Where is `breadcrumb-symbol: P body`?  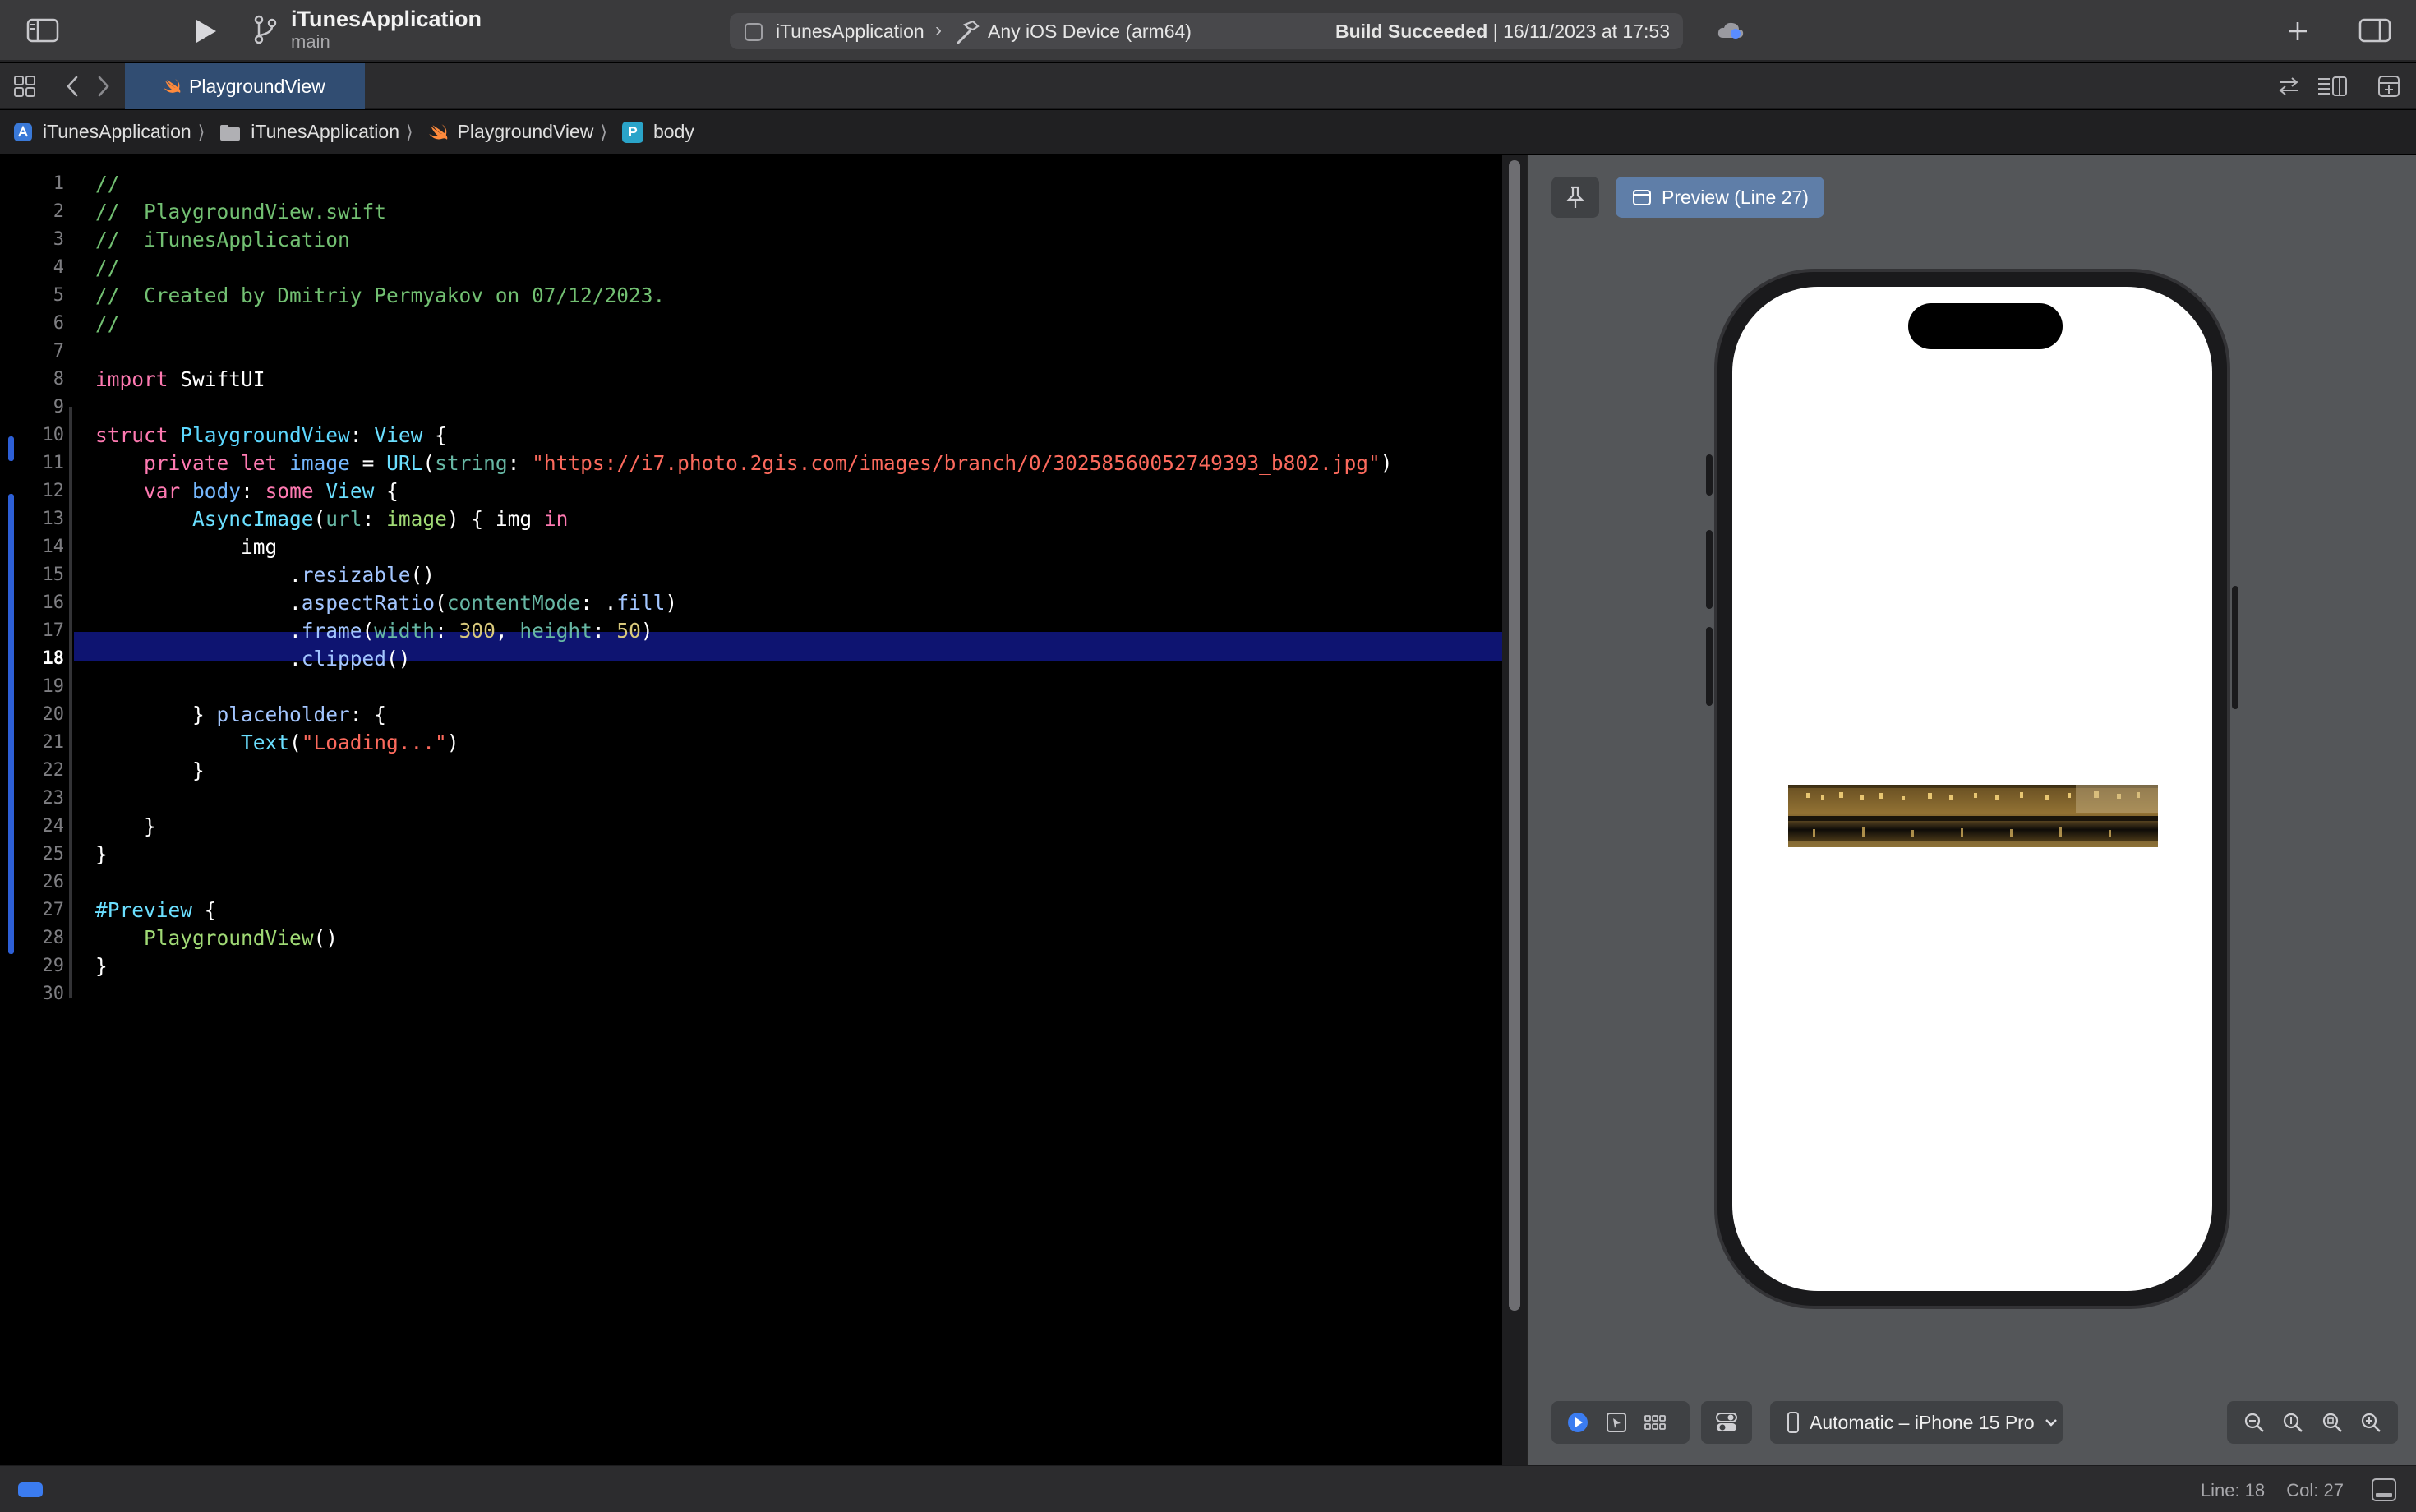 breadcrumb-symbol: P body is located at coordinates (658, 132).